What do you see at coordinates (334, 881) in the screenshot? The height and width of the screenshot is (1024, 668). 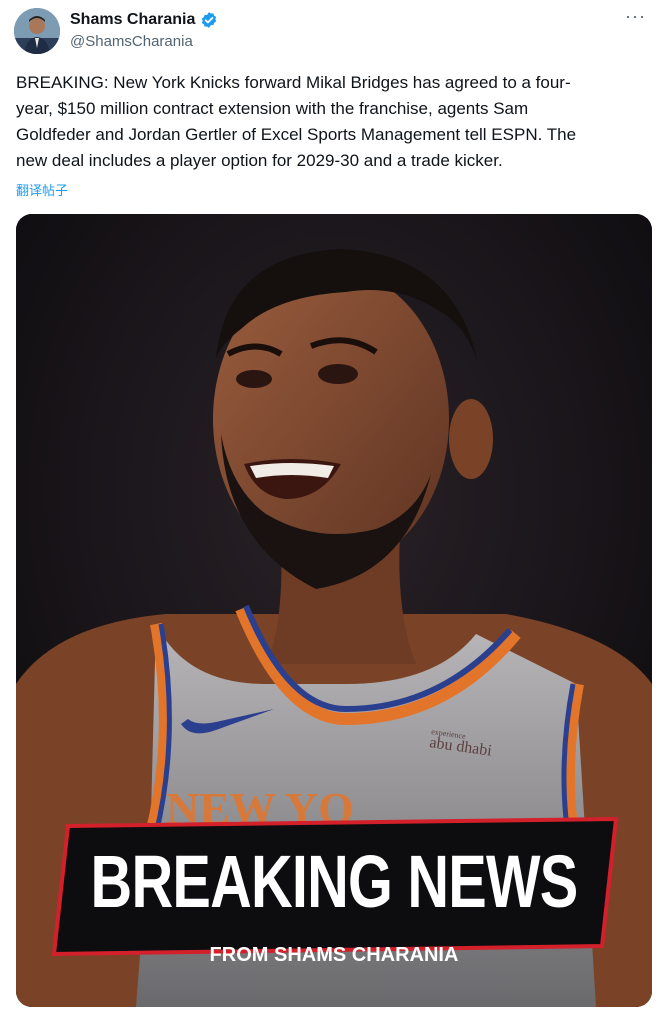 I see `banner-title: BREAKING NEWS` at bounding box center [334, 881].